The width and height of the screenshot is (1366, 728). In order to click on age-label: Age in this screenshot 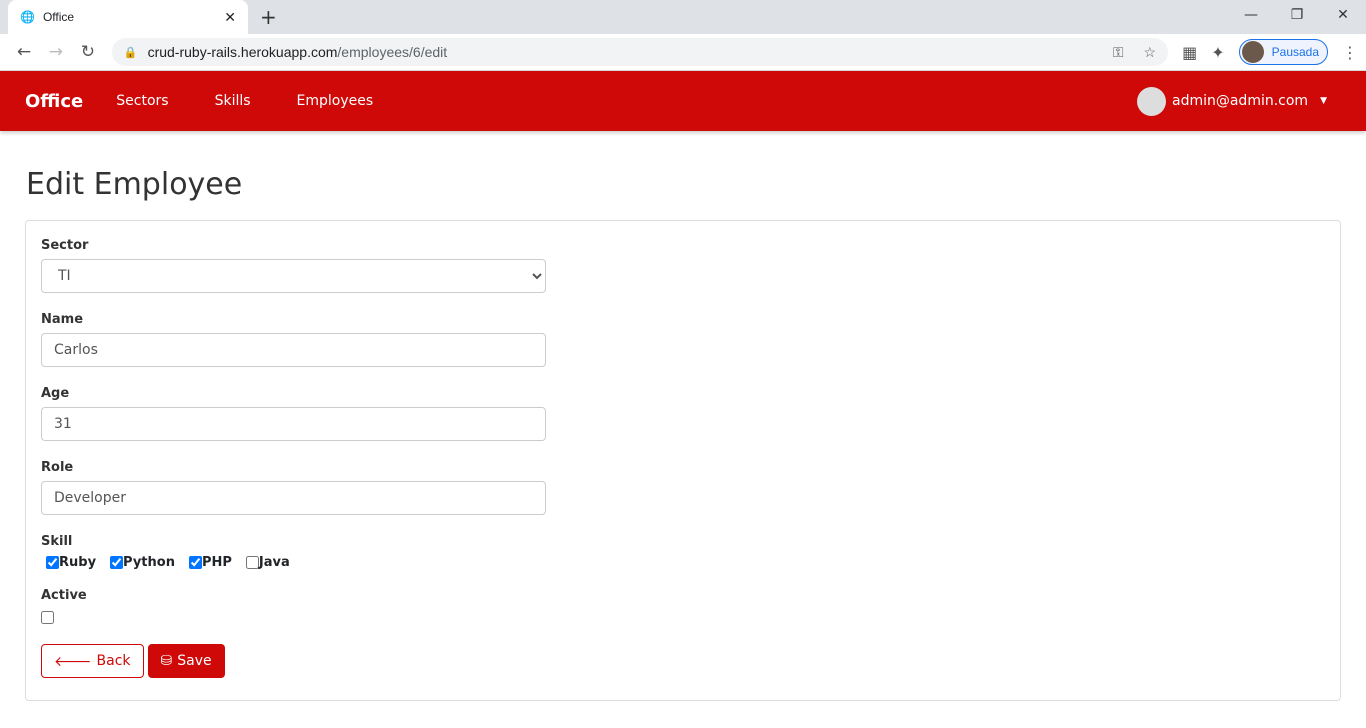, I will do `click(55, 393)`.